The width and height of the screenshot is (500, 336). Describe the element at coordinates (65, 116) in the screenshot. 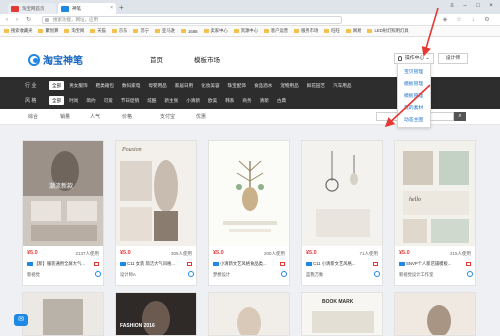

I see `sort-sales: 销量` at that location.